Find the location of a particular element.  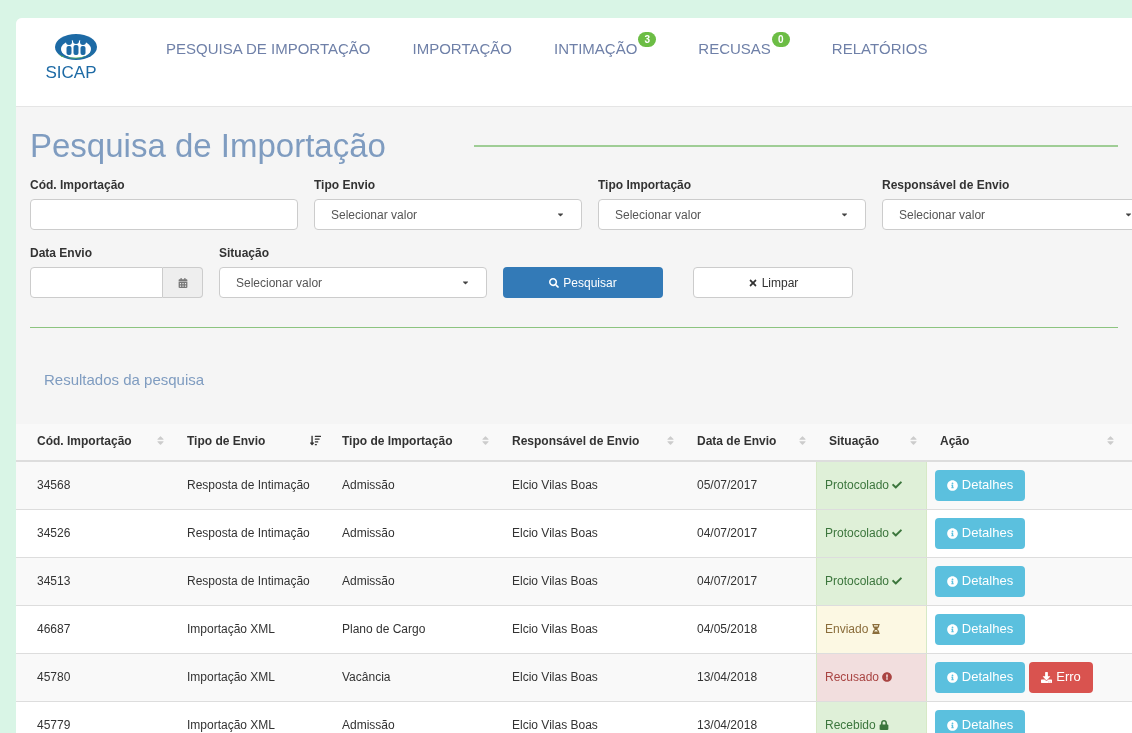

column-header: Ação is located at coordinates (1025, 445).